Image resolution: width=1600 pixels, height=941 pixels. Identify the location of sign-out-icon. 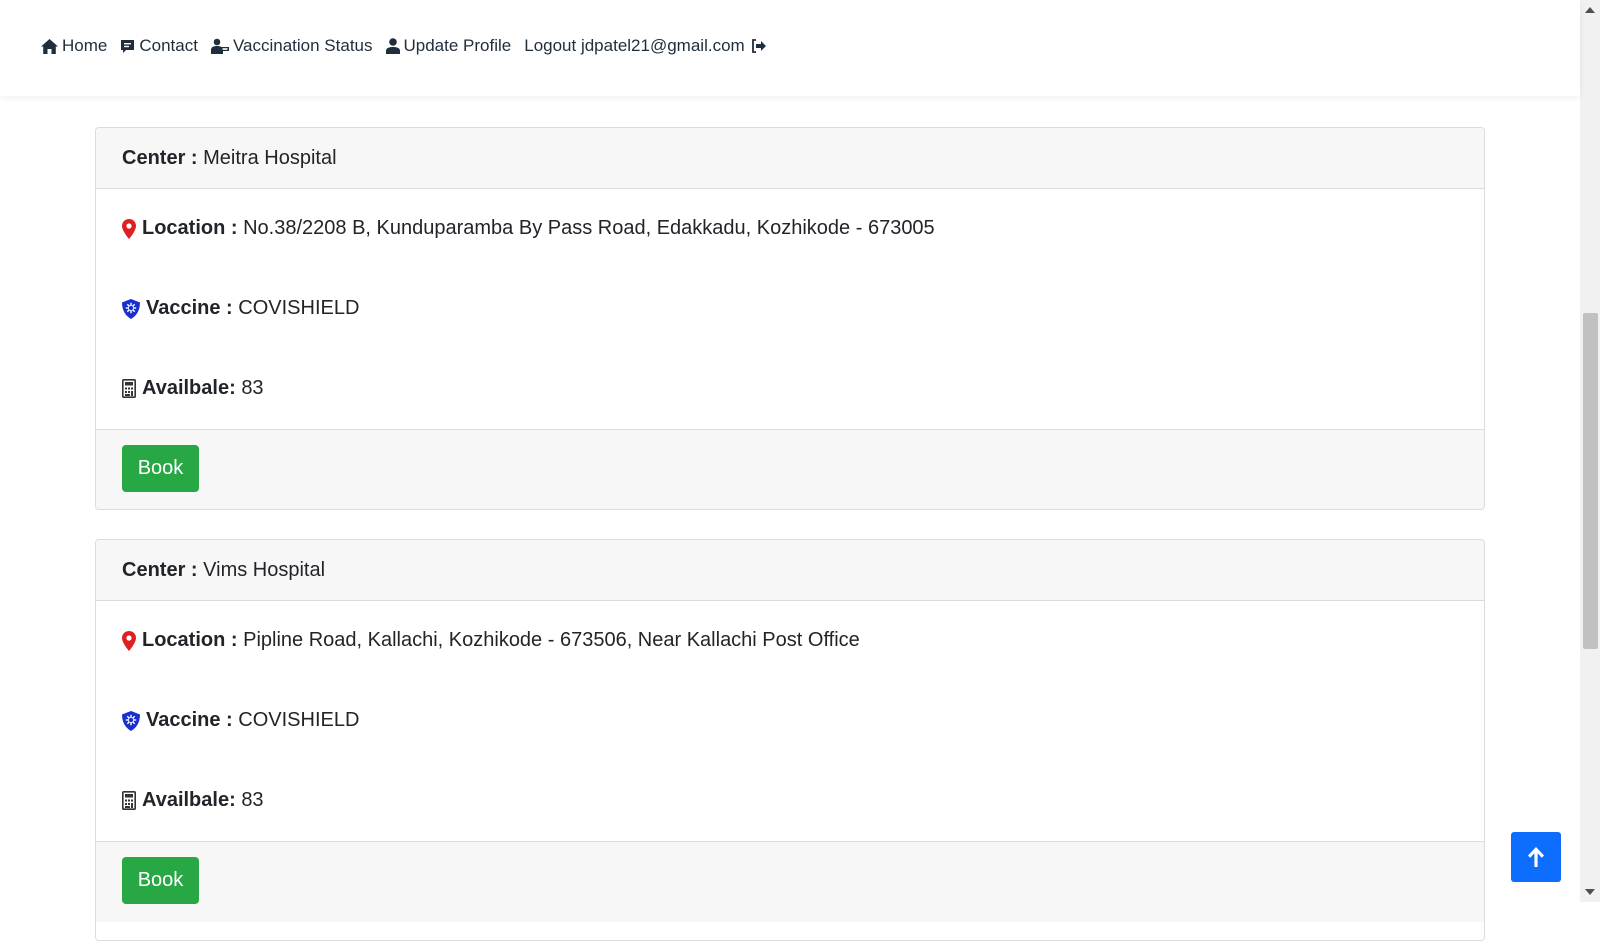
(758, 46).